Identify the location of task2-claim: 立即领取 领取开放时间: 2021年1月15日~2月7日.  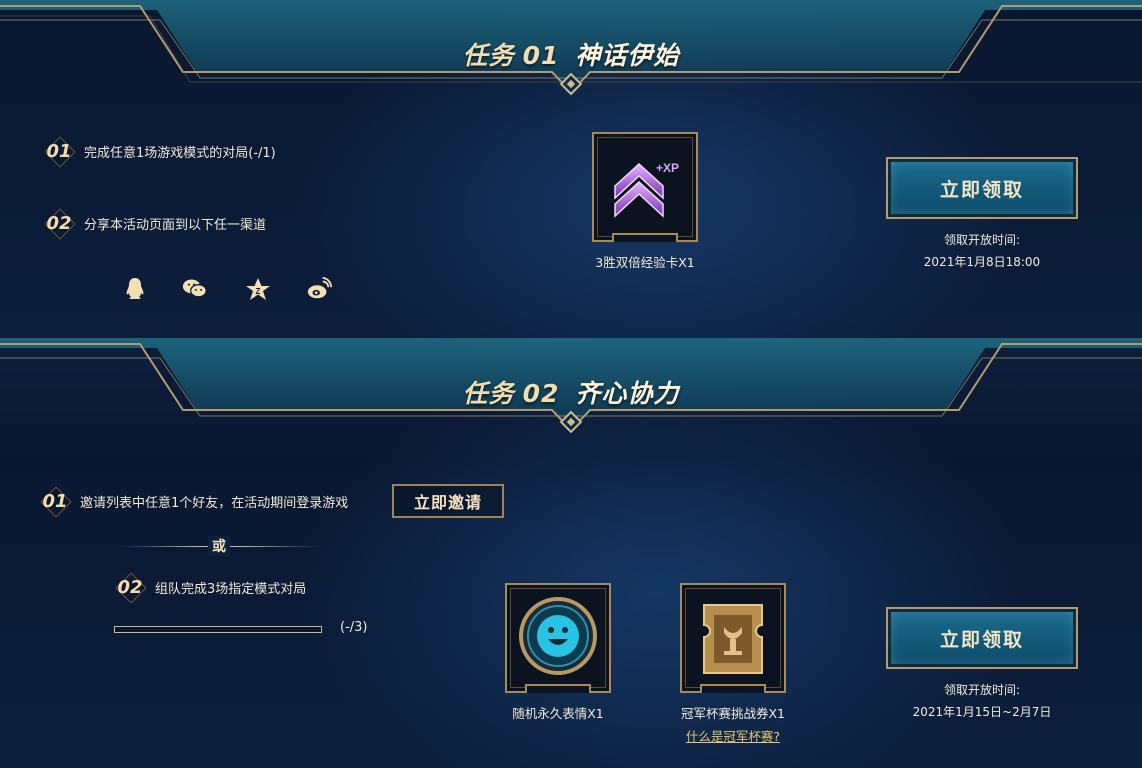
(982, 663).